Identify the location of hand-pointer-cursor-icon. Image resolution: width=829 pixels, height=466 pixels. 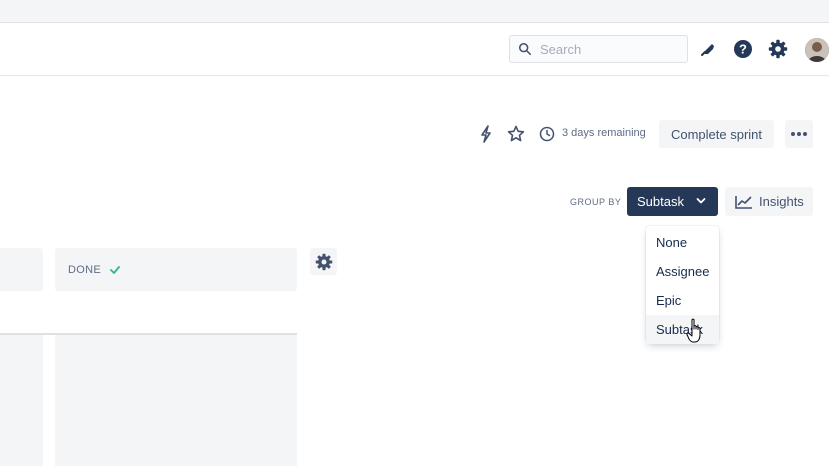
(693, 330).